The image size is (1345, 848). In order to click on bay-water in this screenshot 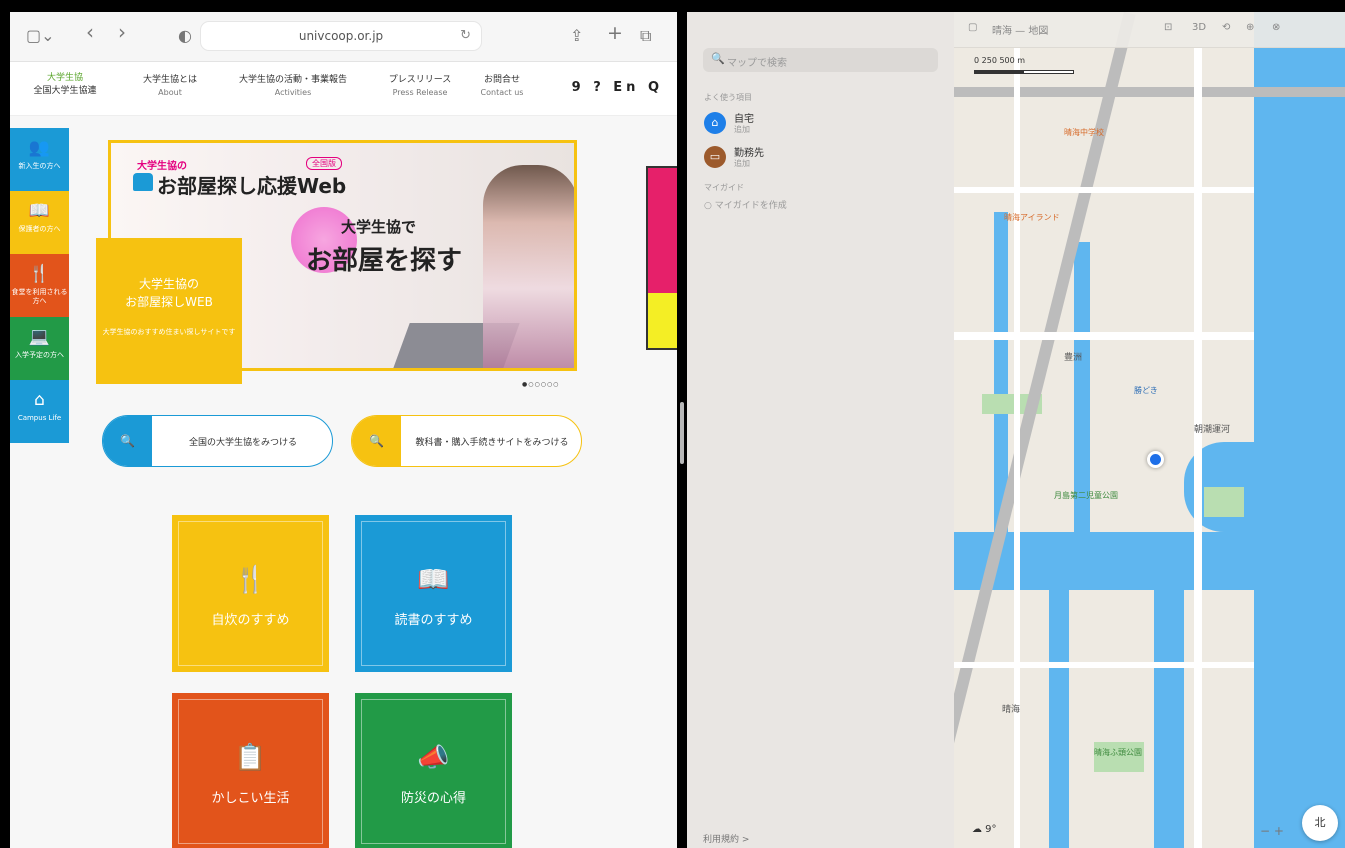, I will do `click(1299, 430)`.